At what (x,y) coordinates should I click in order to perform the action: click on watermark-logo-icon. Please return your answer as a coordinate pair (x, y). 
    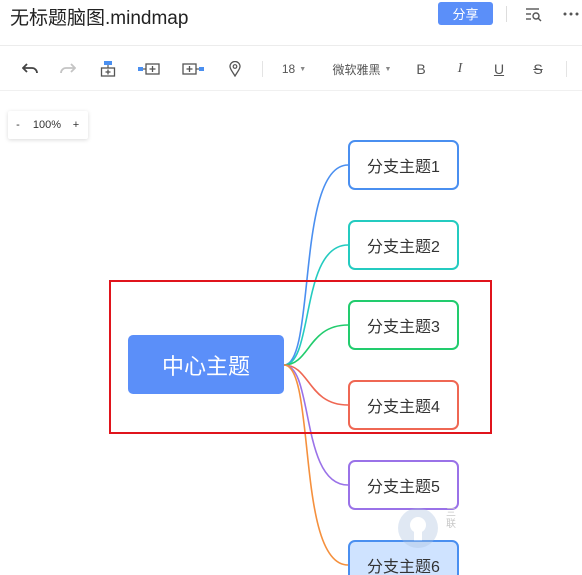
    Looking at the image, I should click on (418, 528).